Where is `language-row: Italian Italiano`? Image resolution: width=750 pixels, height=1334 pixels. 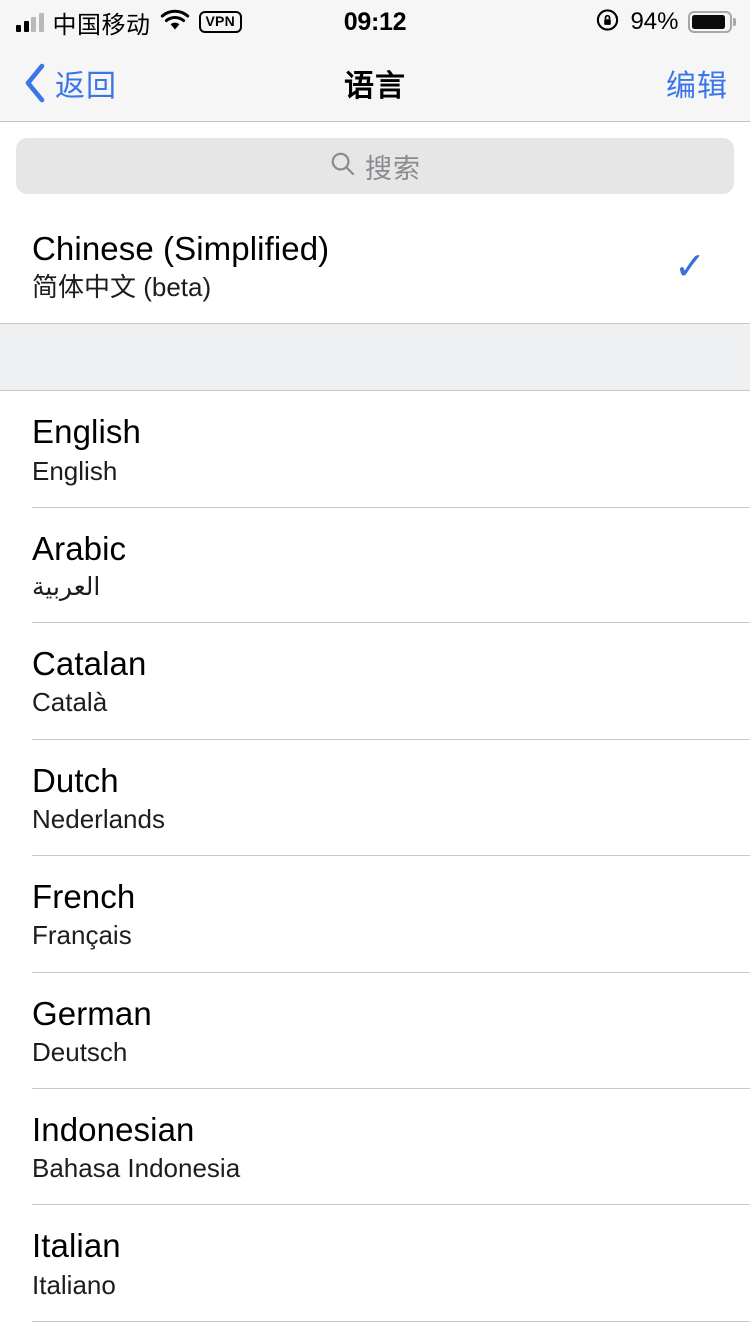 language-row: Italian Italiano is located at coordinates (375, 1263).